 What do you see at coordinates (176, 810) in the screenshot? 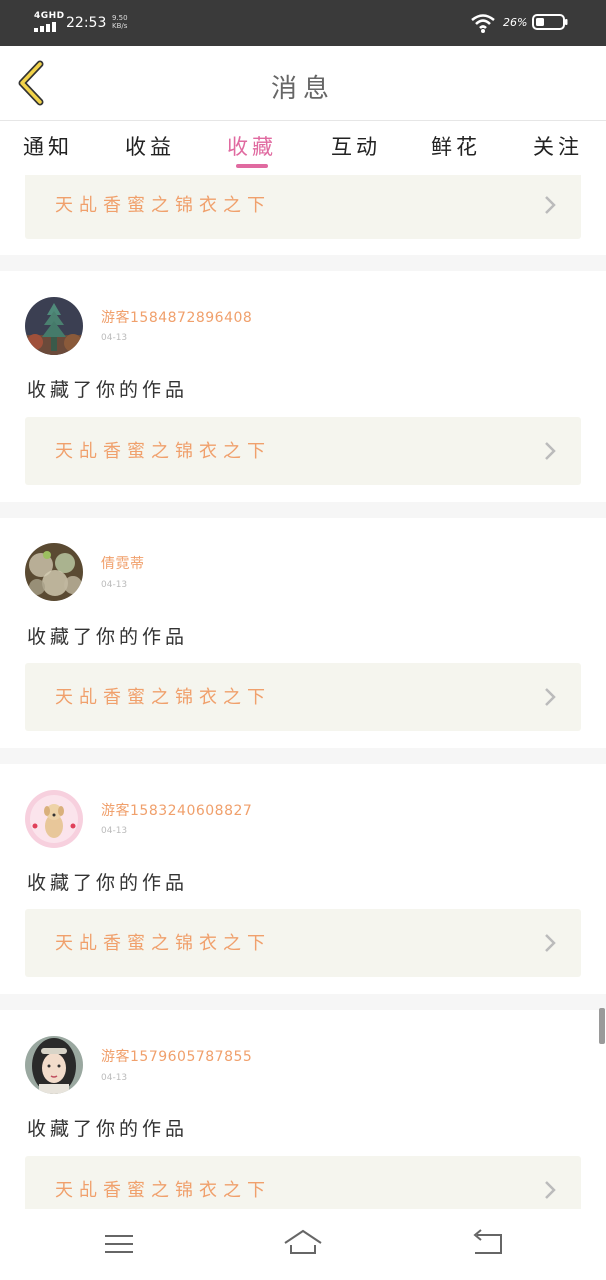
I see `username: 游客1583240608827` at bounding box center [176, 810].